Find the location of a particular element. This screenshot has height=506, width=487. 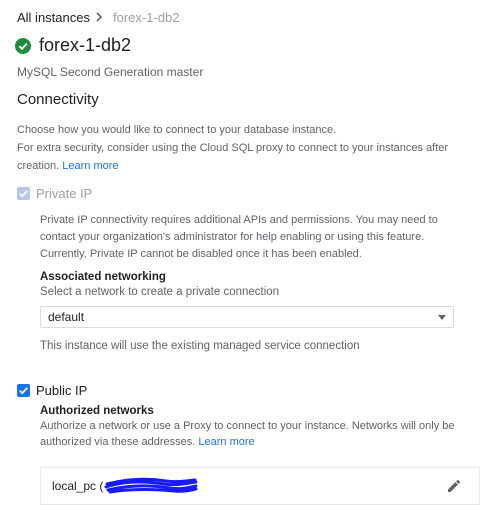

check-circle-icon is located at coordinates (23, 46).